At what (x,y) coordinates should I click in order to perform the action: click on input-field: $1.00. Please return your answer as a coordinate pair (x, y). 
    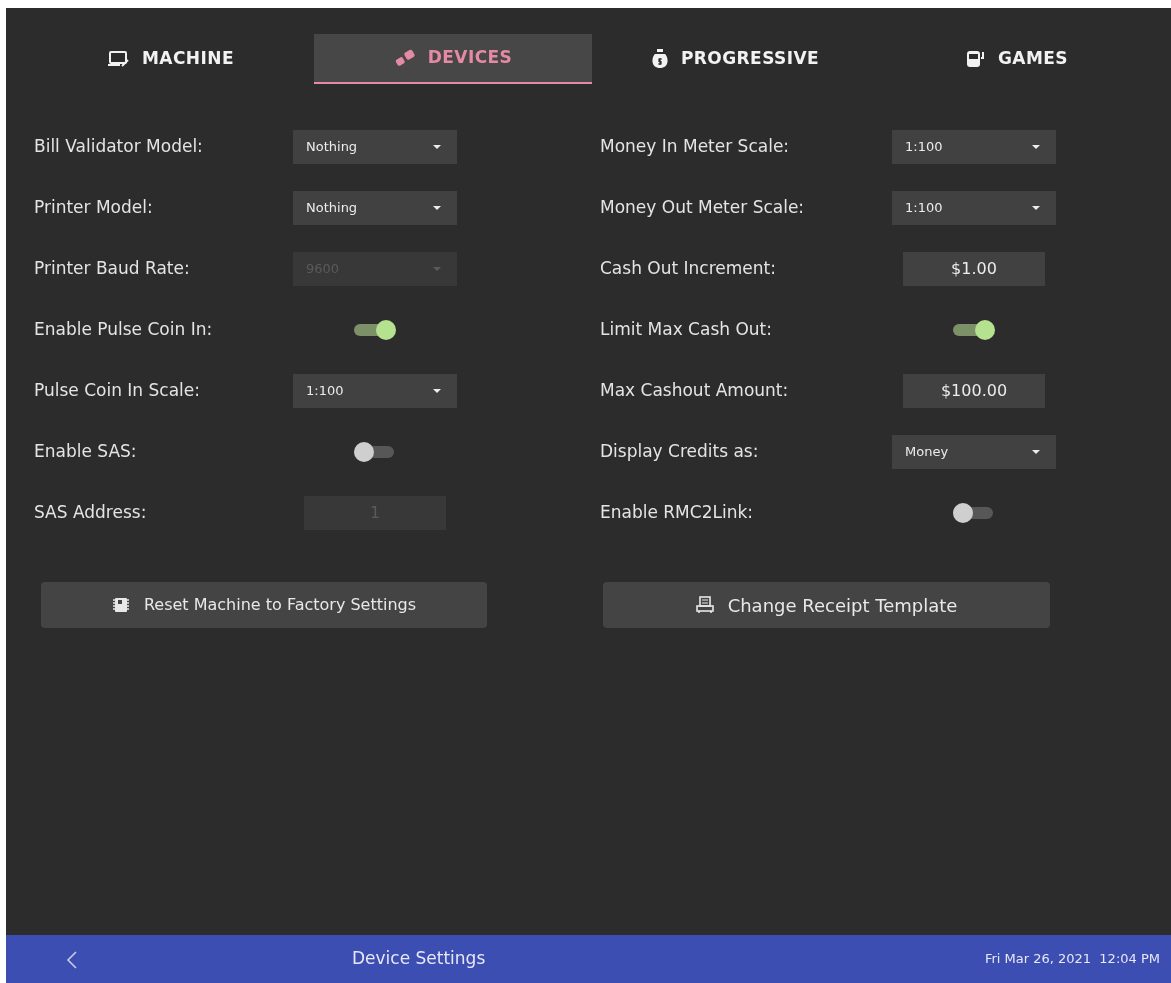
    Looking at the image, I should click on (974, 269).